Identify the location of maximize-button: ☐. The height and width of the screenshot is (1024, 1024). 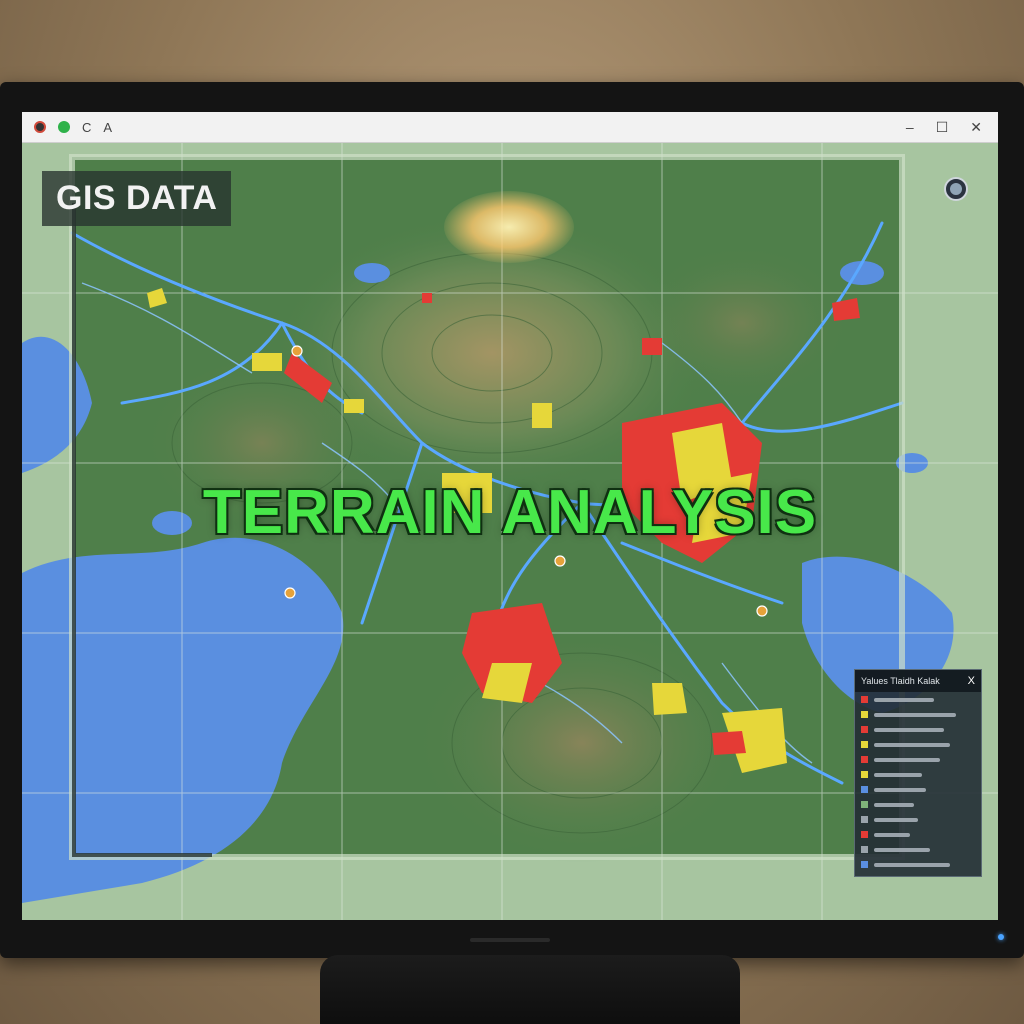
(942, 127).